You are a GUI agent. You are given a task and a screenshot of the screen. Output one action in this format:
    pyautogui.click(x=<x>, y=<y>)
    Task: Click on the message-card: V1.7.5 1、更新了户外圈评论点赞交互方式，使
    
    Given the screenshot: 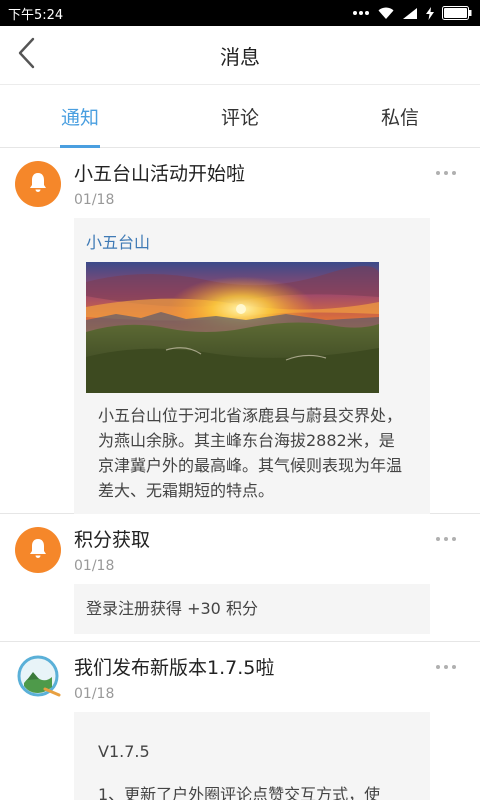 What is the action you would take?
    pyautogui.click(x=252, y=756)
    